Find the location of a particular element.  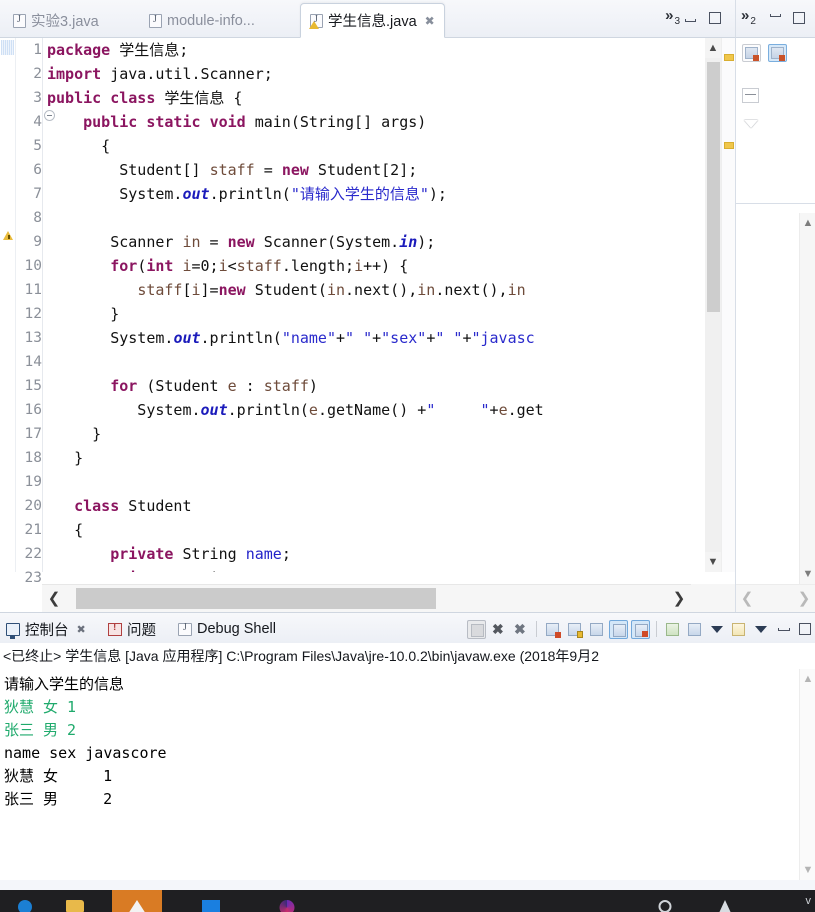

open-console-icon is located at coordinates (738, 629).